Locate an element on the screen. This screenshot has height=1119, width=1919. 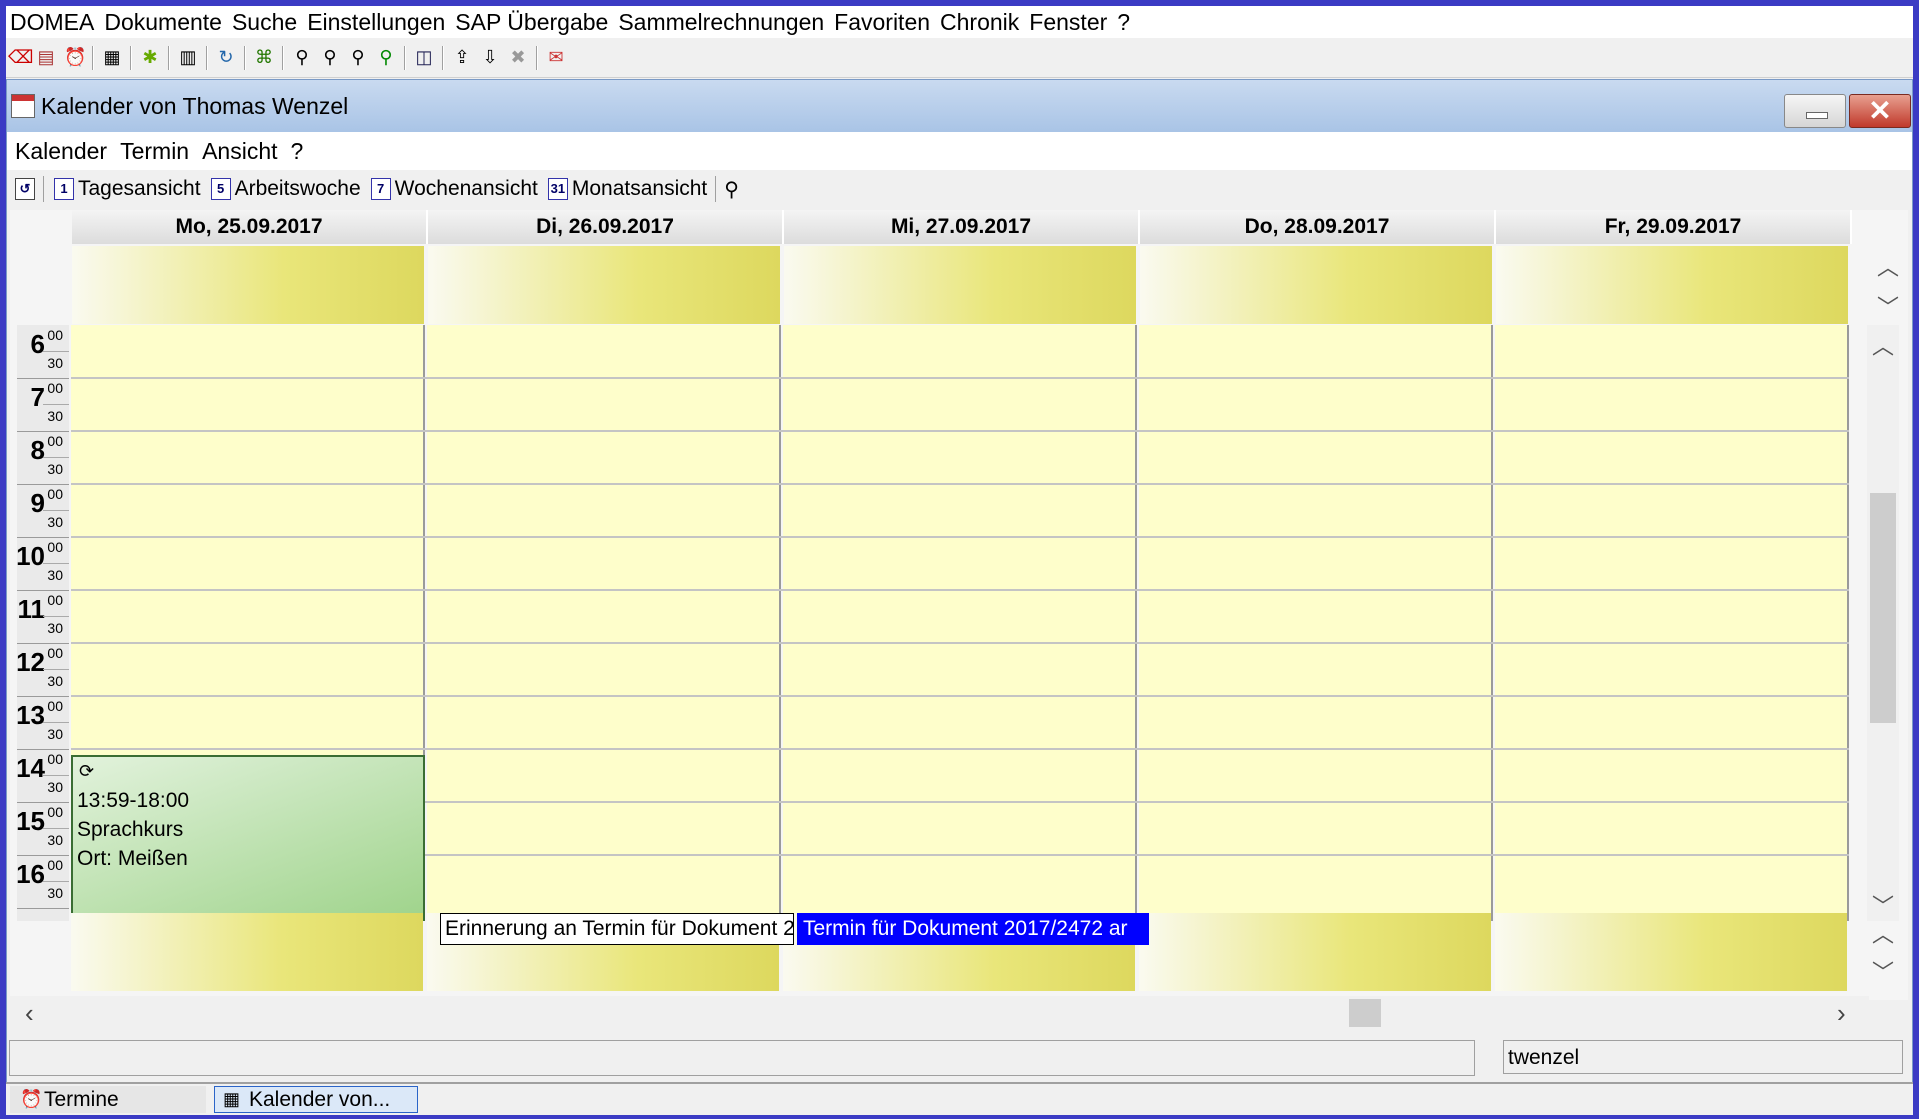
user-disabled-icon: ✖ is located at coordinates (518, 57).